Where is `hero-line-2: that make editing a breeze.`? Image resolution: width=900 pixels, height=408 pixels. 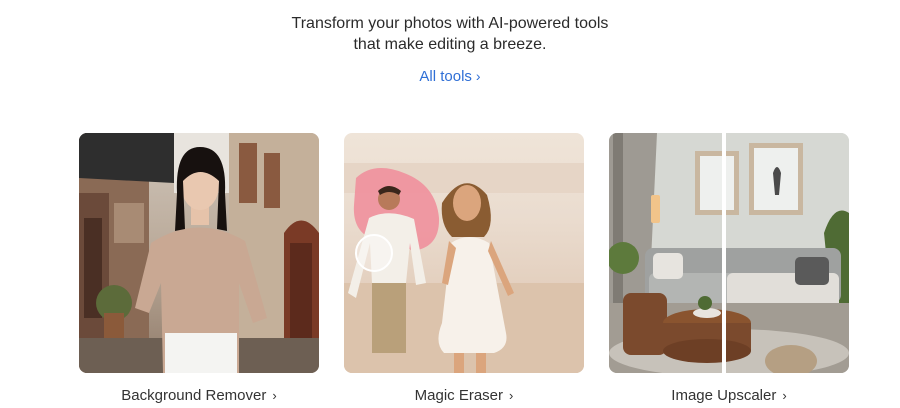 hero-line-2: that make editing a breeze. is located at coordinates (450, 44).